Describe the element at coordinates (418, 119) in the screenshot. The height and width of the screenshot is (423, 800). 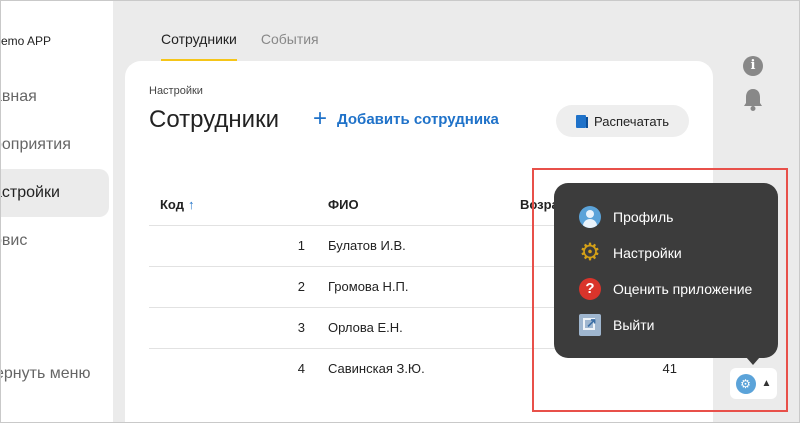
I see `add-employee-label: Добавить сотрудника` at that location.